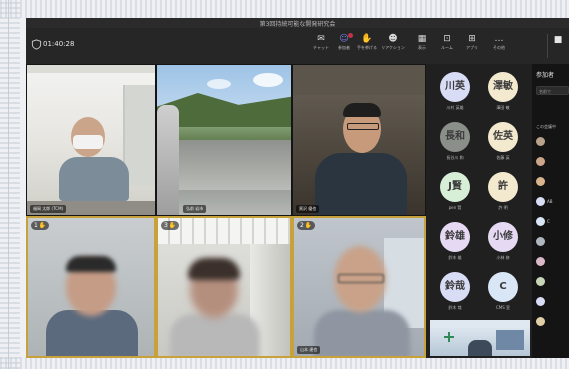 The height and width of the screenshot is (369, 569). Describe the element at coordinates (455, 187) in the screenshot. I see `attendee-avatar: J賢` at that location.